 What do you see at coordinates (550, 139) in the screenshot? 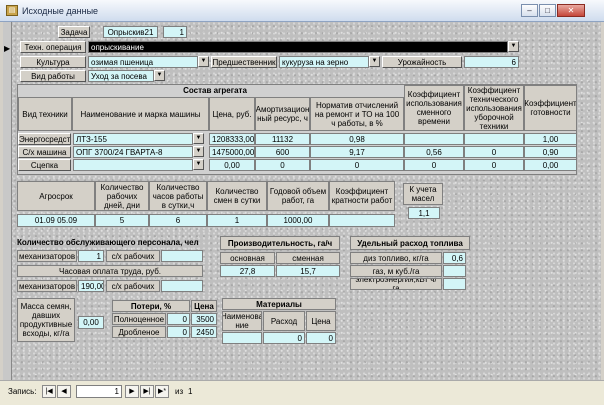
I see `unit-row-k-ready-field: 1,00` at bounding box center [550, 139].